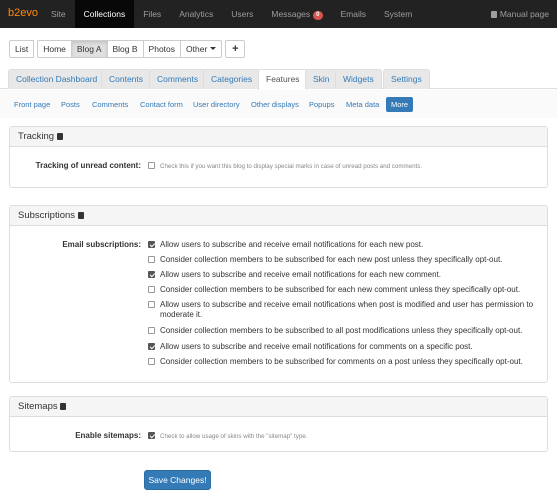 The width and height of the screenshot is (557, 500). I want to click on sitemaps-title: Sitemaps, so click(38, 406).